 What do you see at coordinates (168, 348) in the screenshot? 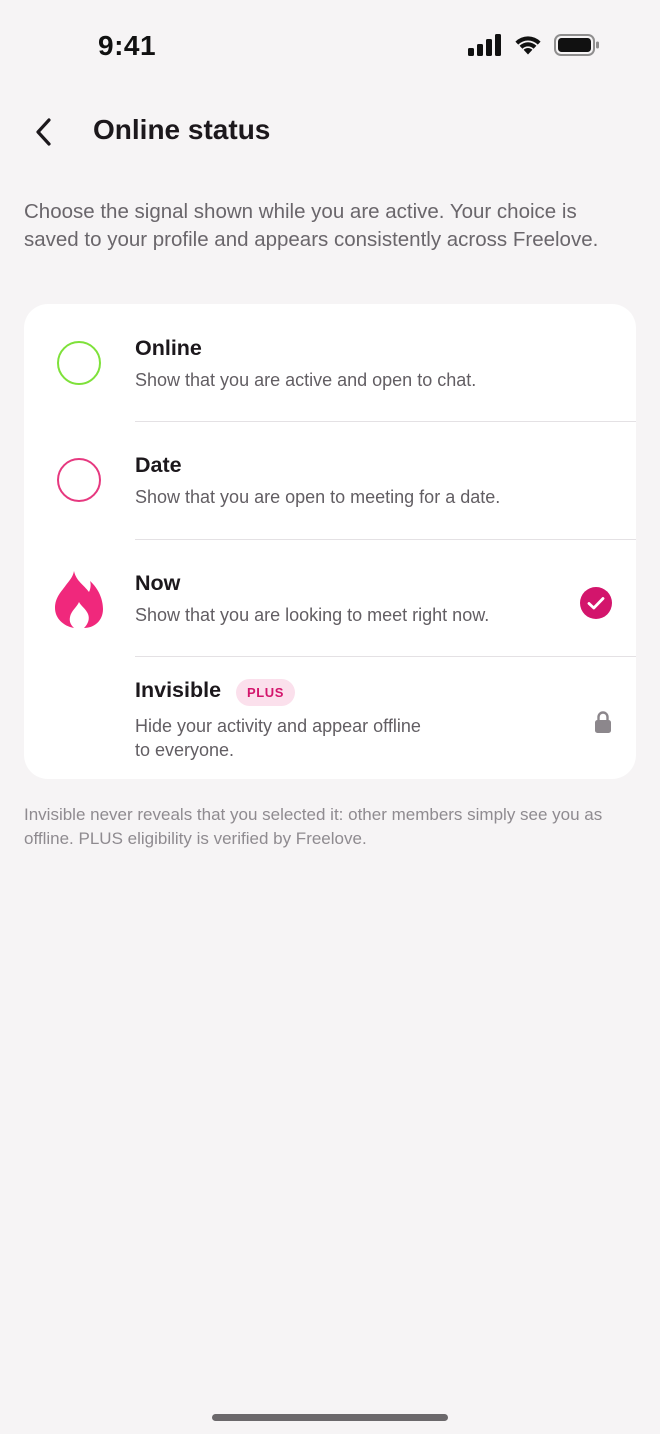
I see `option-online-label: Online` at bounding box center [168, 348].